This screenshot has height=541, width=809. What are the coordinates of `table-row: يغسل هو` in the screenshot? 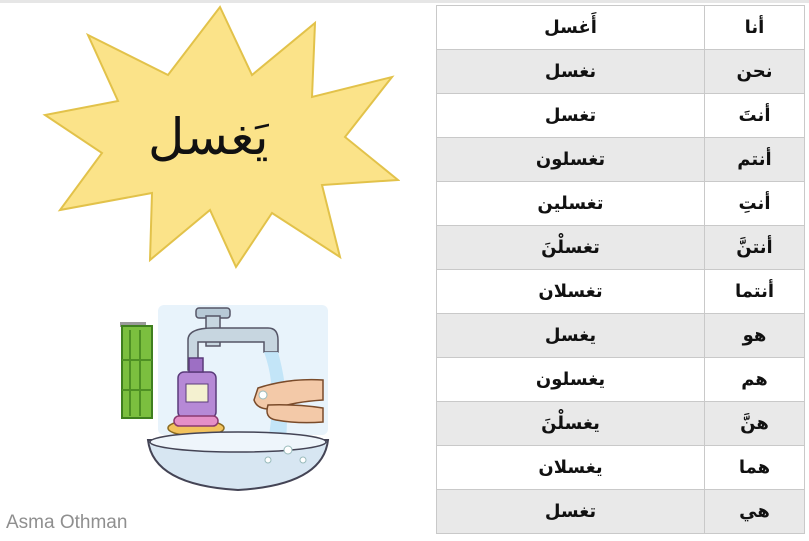 It's located at (620, 335).